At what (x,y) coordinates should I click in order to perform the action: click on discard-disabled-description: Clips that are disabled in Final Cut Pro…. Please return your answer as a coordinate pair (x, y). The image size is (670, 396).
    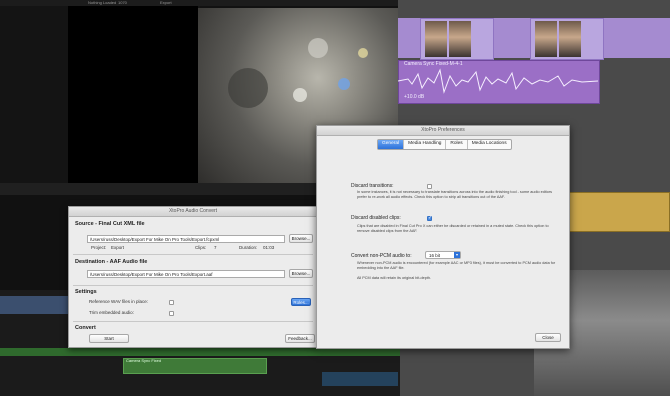
    Looking at the image, I should click on (453, 228).